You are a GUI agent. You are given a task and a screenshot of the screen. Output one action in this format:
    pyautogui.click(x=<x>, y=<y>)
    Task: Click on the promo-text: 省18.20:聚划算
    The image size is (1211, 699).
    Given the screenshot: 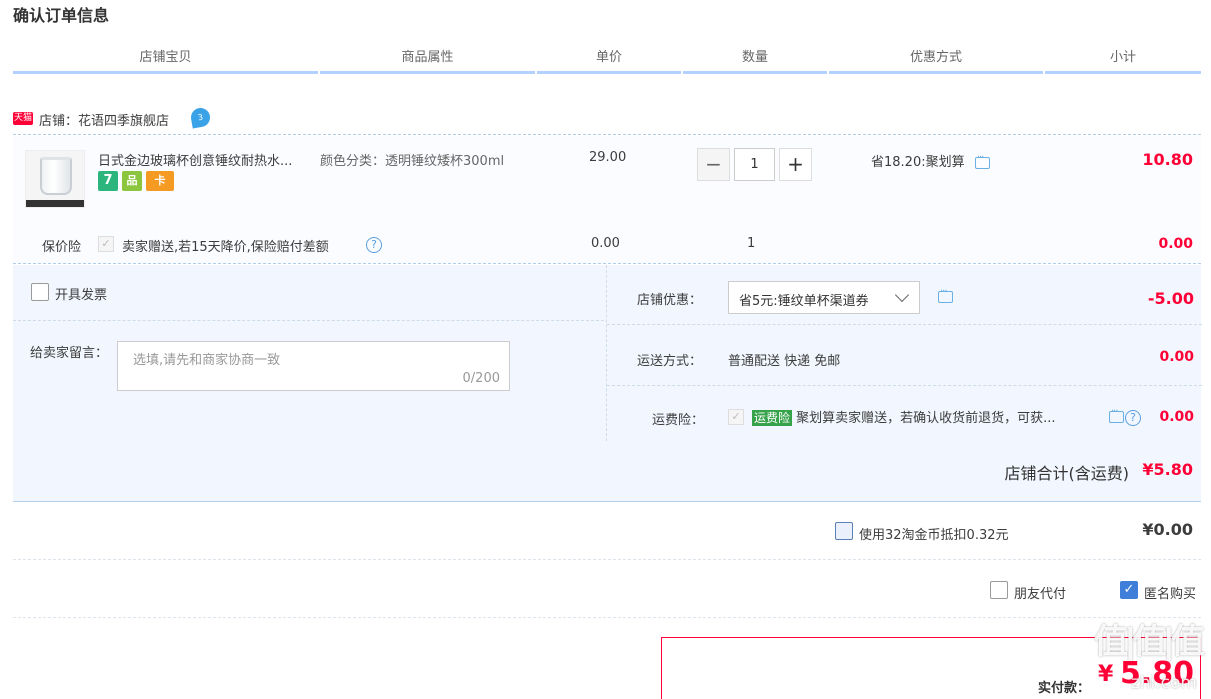 What is the action you would take?
    pyautogui.click(x=918, y=162)
    